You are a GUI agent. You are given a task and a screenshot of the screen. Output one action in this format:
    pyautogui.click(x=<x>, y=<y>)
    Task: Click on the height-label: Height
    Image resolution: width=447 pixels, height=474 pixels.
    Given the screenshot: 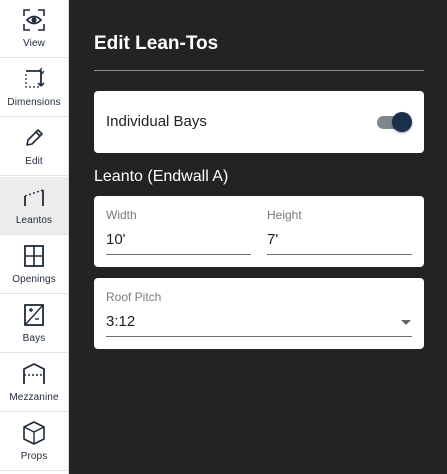 What is the action you would take?
    pyautogui.click(x=284, y=215)
    